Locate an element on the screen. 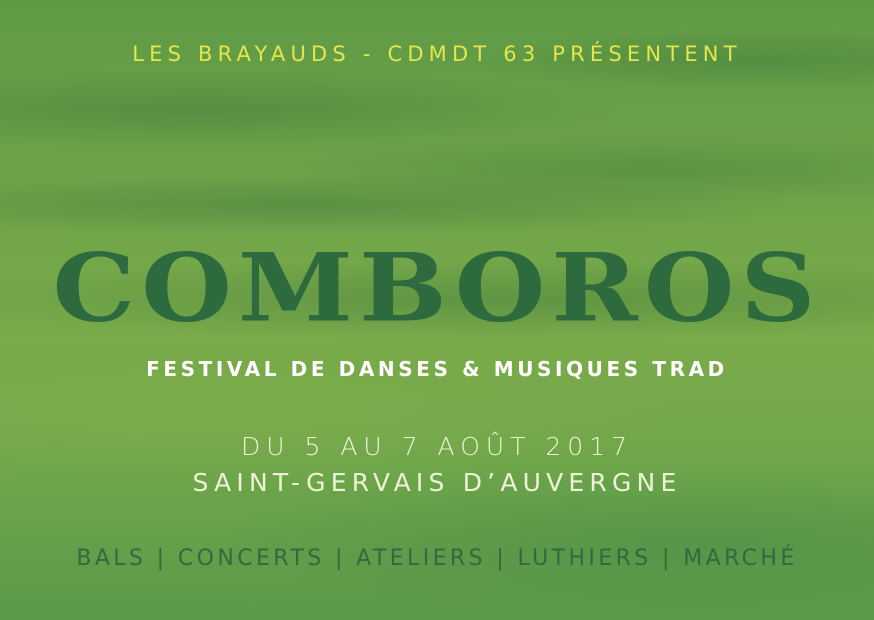 The width and height of the screenshot is (874, 620). festival-dates: DU 5 AU 7 AOÛT 2017 is located at coordinates (437, 446).